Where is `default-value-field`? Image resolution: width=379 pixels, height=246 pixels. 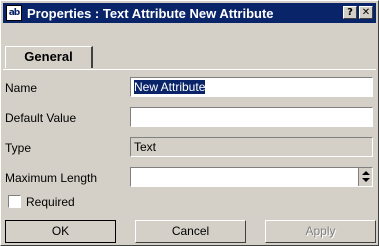 default-value-field is located at coordinates (251, 117).